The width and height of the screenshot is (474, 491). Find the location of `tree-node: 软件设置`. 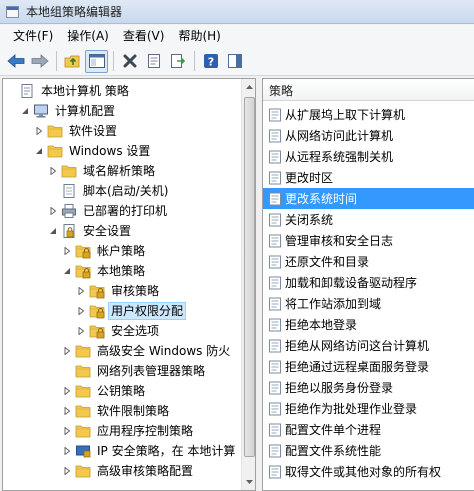

tree-node: 软件设置 is located at coordinates (122, 131).